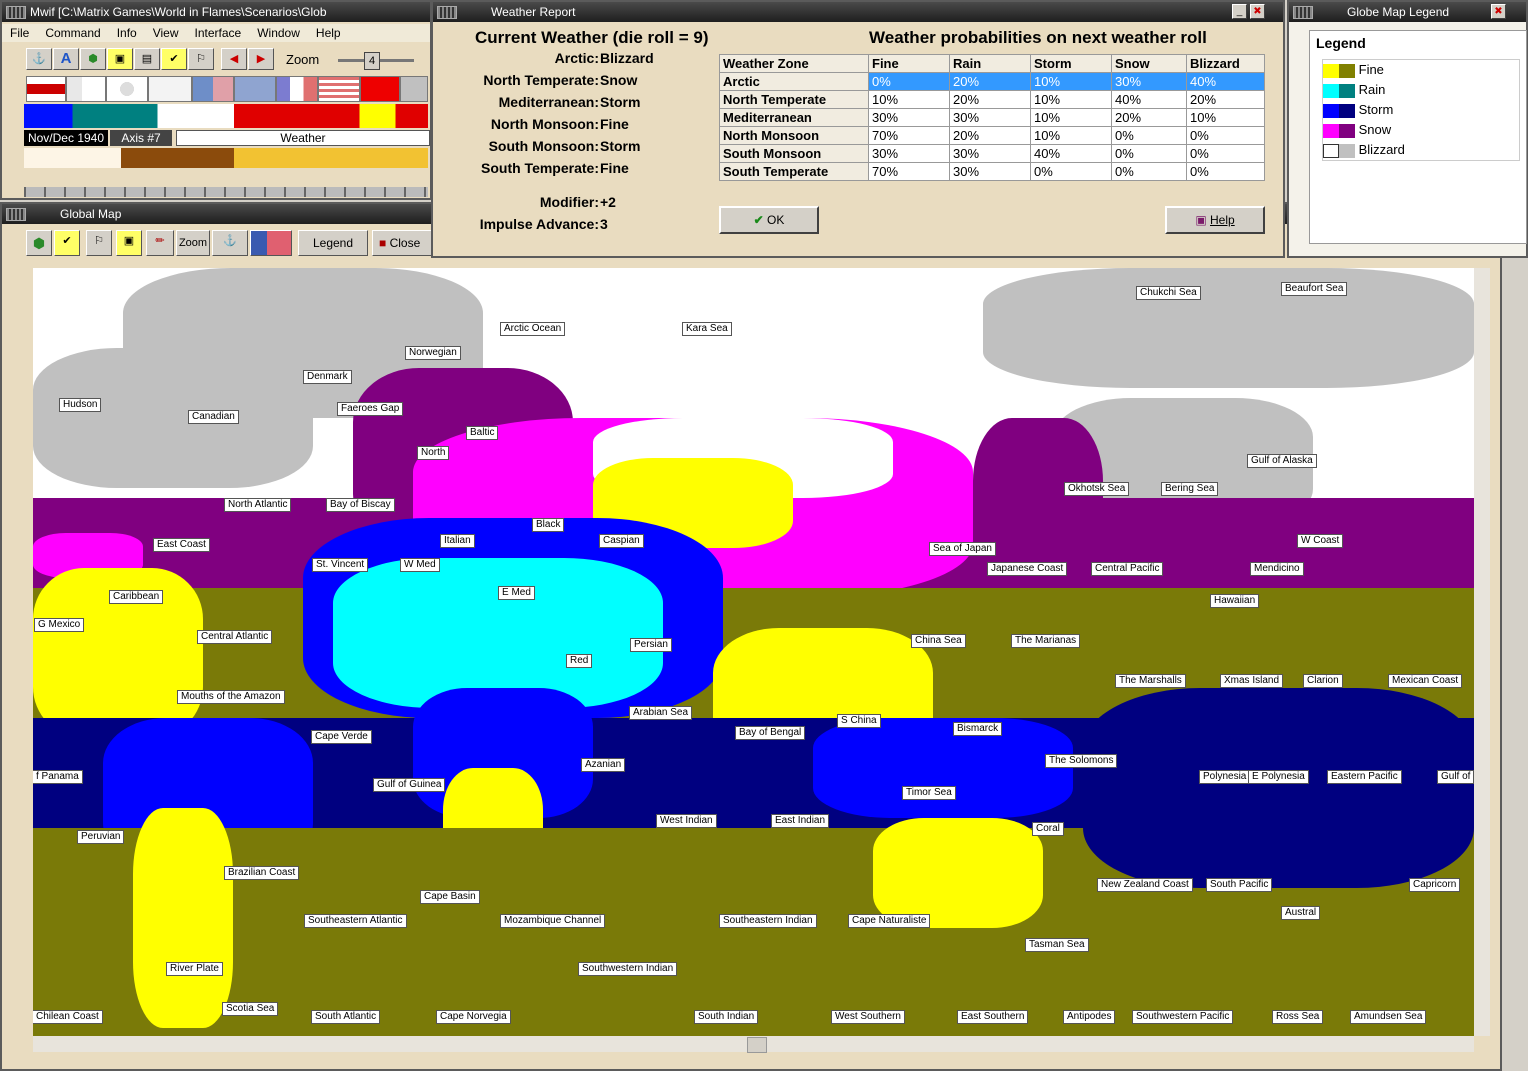  What do you see at coordinates (346, 1017) in the screenshot?
I see `sea-label: South Atlantic` at bounding box center [346, 1017].